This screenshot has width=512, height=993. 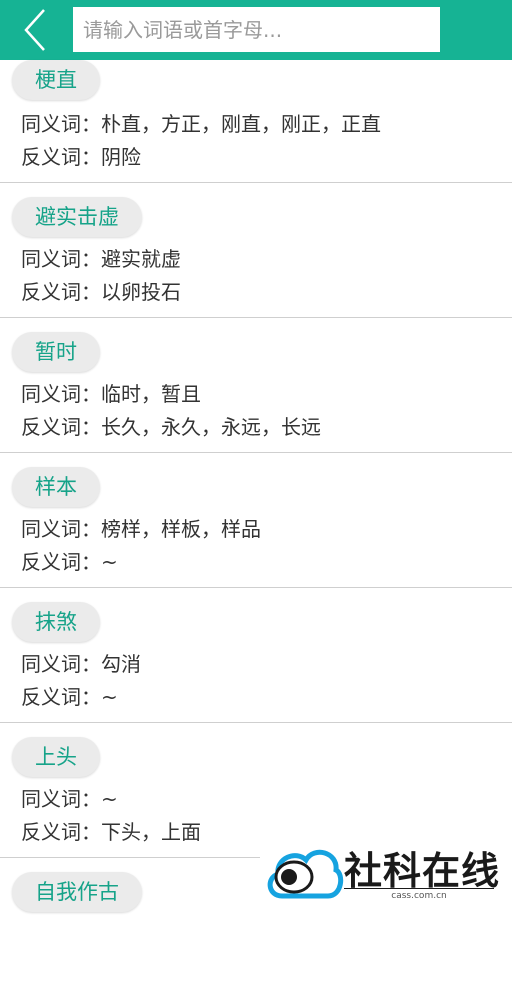 I want to click on synonyms-text: 同义词：临时，暂且, so click(x=111, y=394).